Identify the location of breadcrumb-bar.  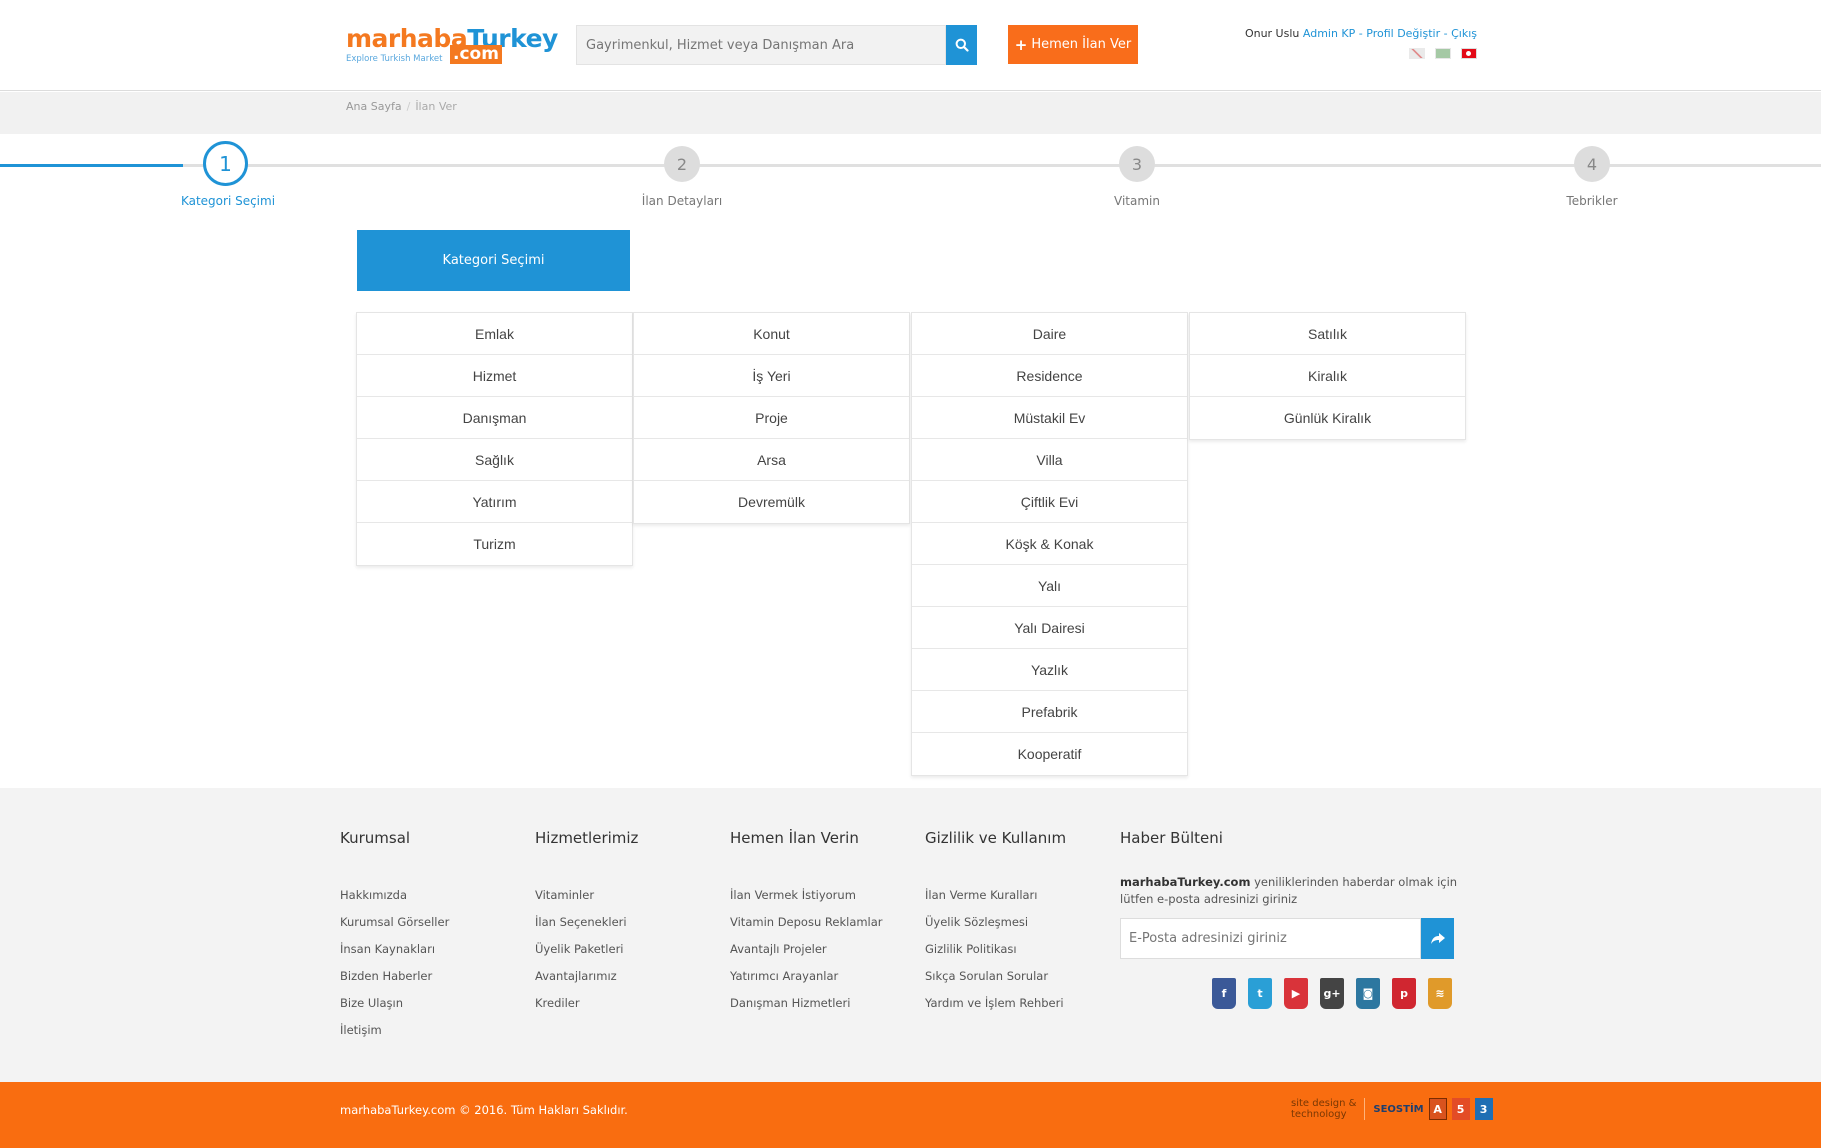
(910, 113).